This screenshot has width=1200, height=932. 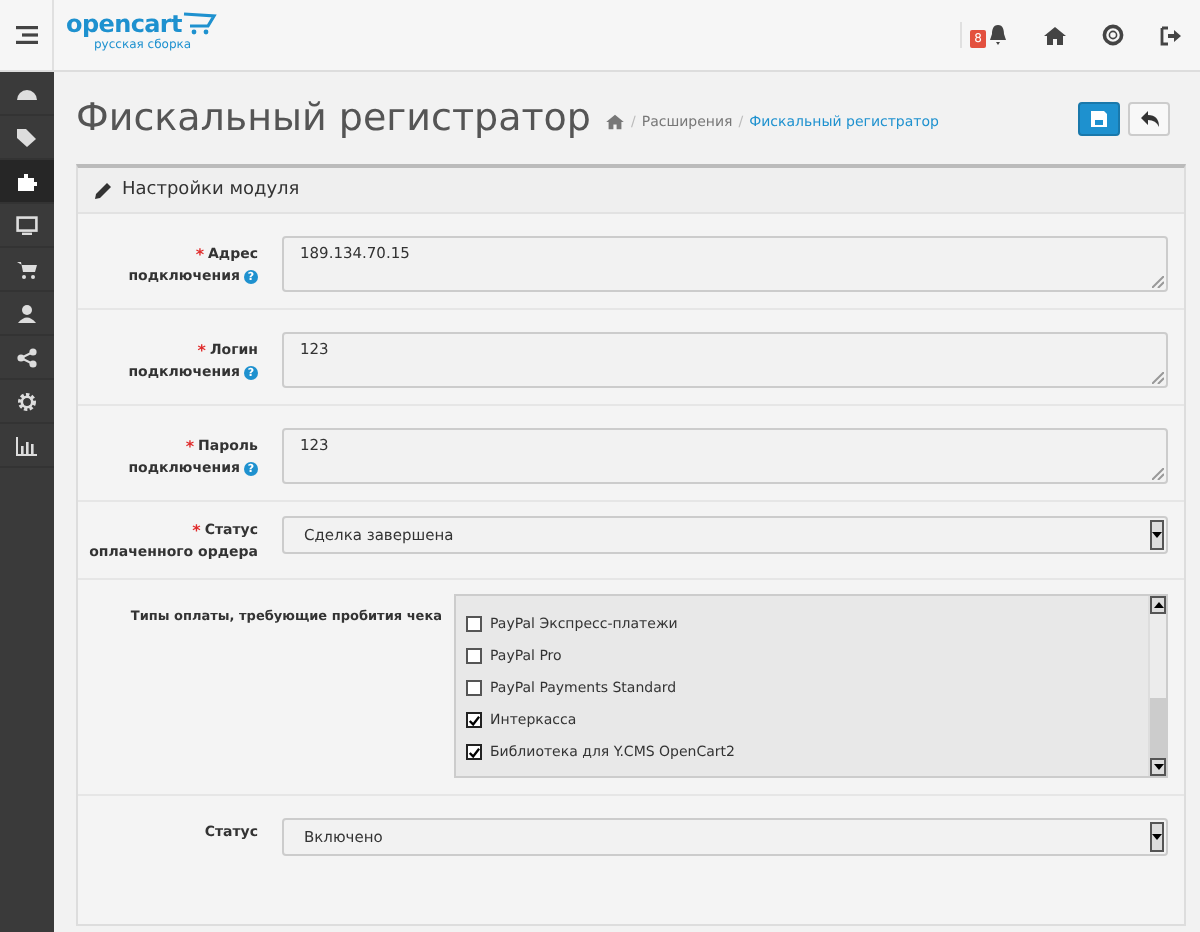 I want to click on back-button, so click(x=1149, y=118).